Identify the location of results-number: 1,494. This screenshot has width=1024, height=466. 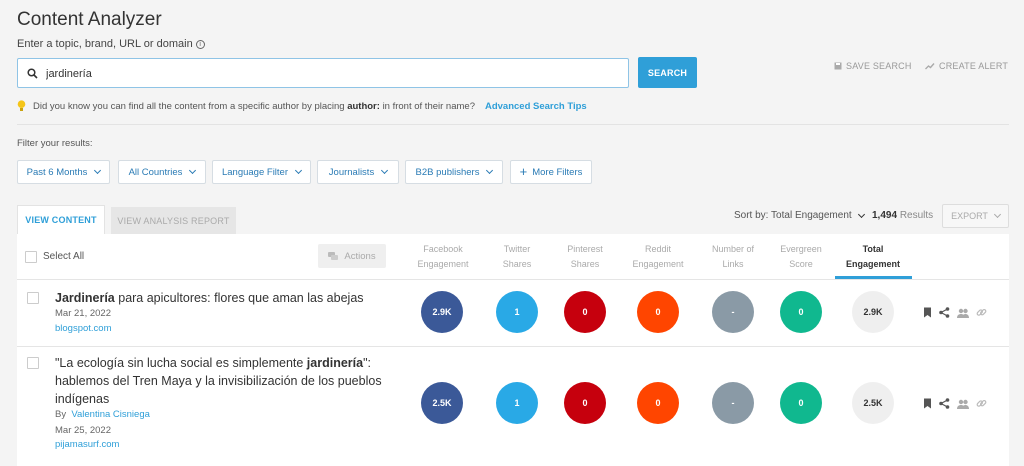
(885, 215).